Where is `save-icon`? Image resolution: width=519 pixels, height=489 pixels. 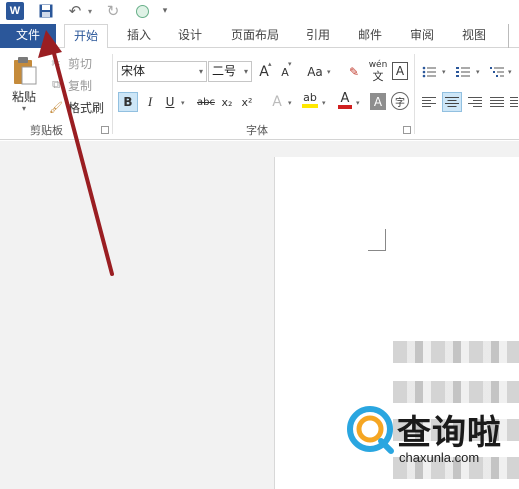
save-icon is located at coordinates (46, 11).